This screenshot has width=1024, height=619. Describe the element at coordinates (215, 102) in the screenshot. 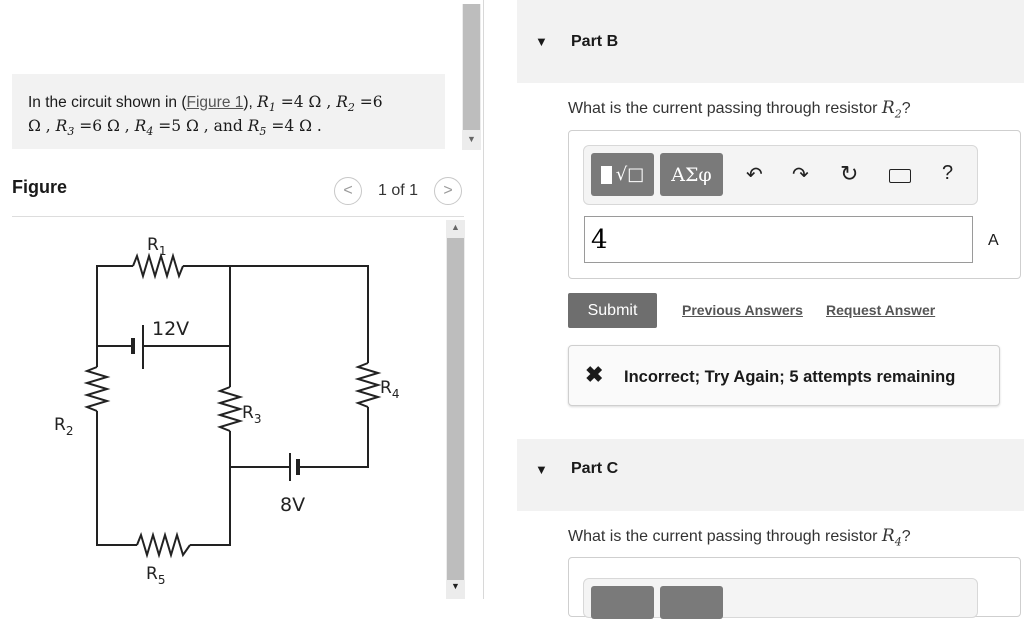

I see `figure-link: Figure 1` at that location.